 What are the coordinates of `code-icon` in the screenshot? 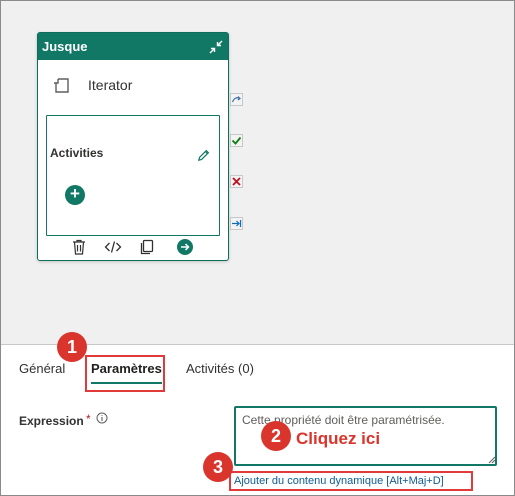 It's located at (113, 247).